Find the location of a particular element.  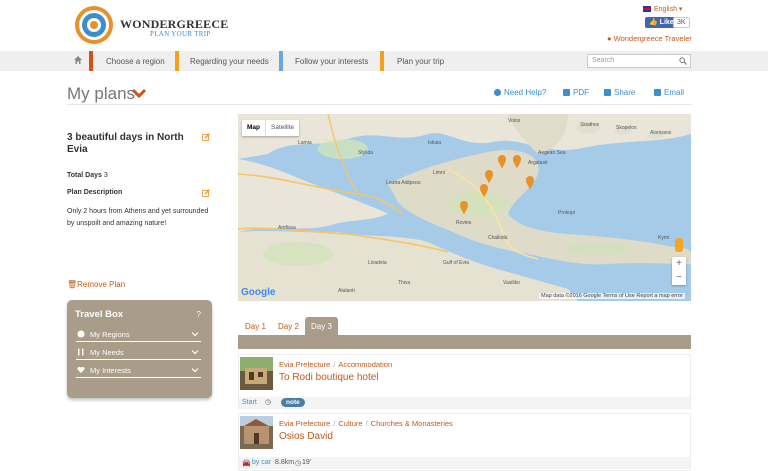

map-label: Prokopi is located at coordinates (566, 213).